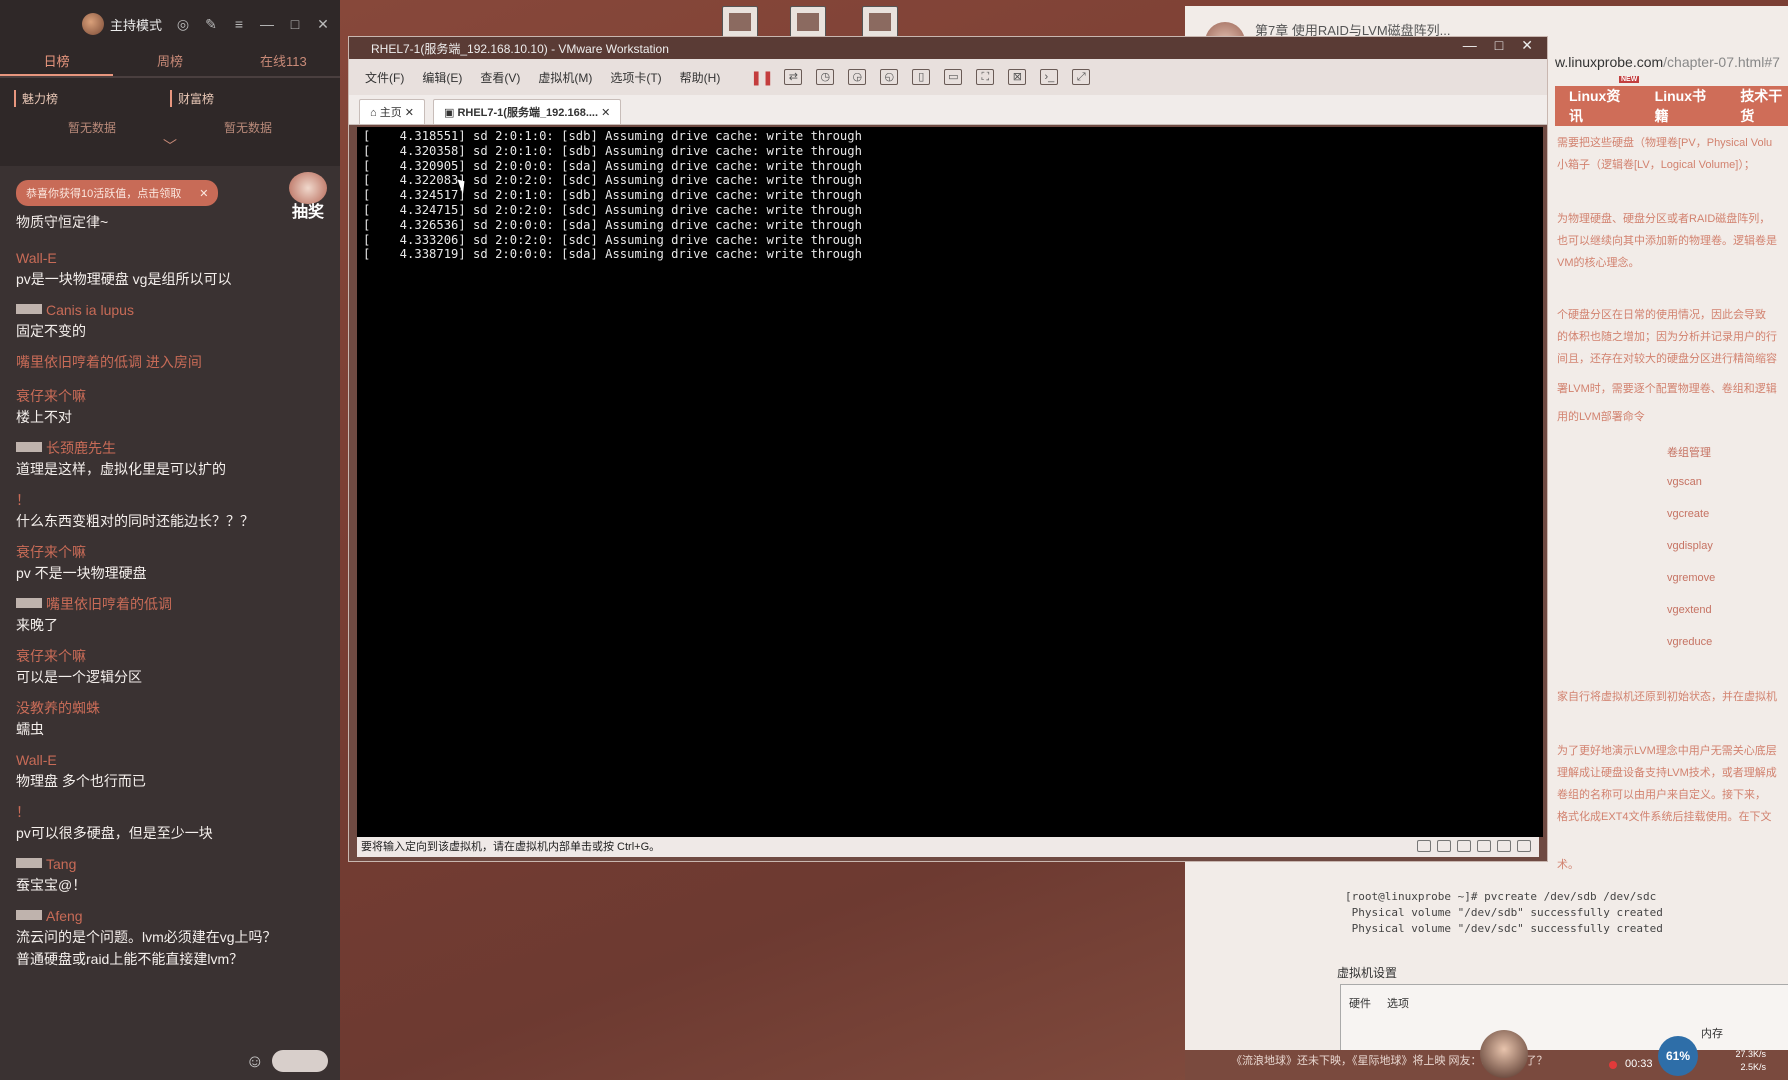  Describe the element at coordinates (1667, 697) in the screenshot. I see `article-text: 家自行将虚拟机还原到初始状态，并在虚拟机` at that location.